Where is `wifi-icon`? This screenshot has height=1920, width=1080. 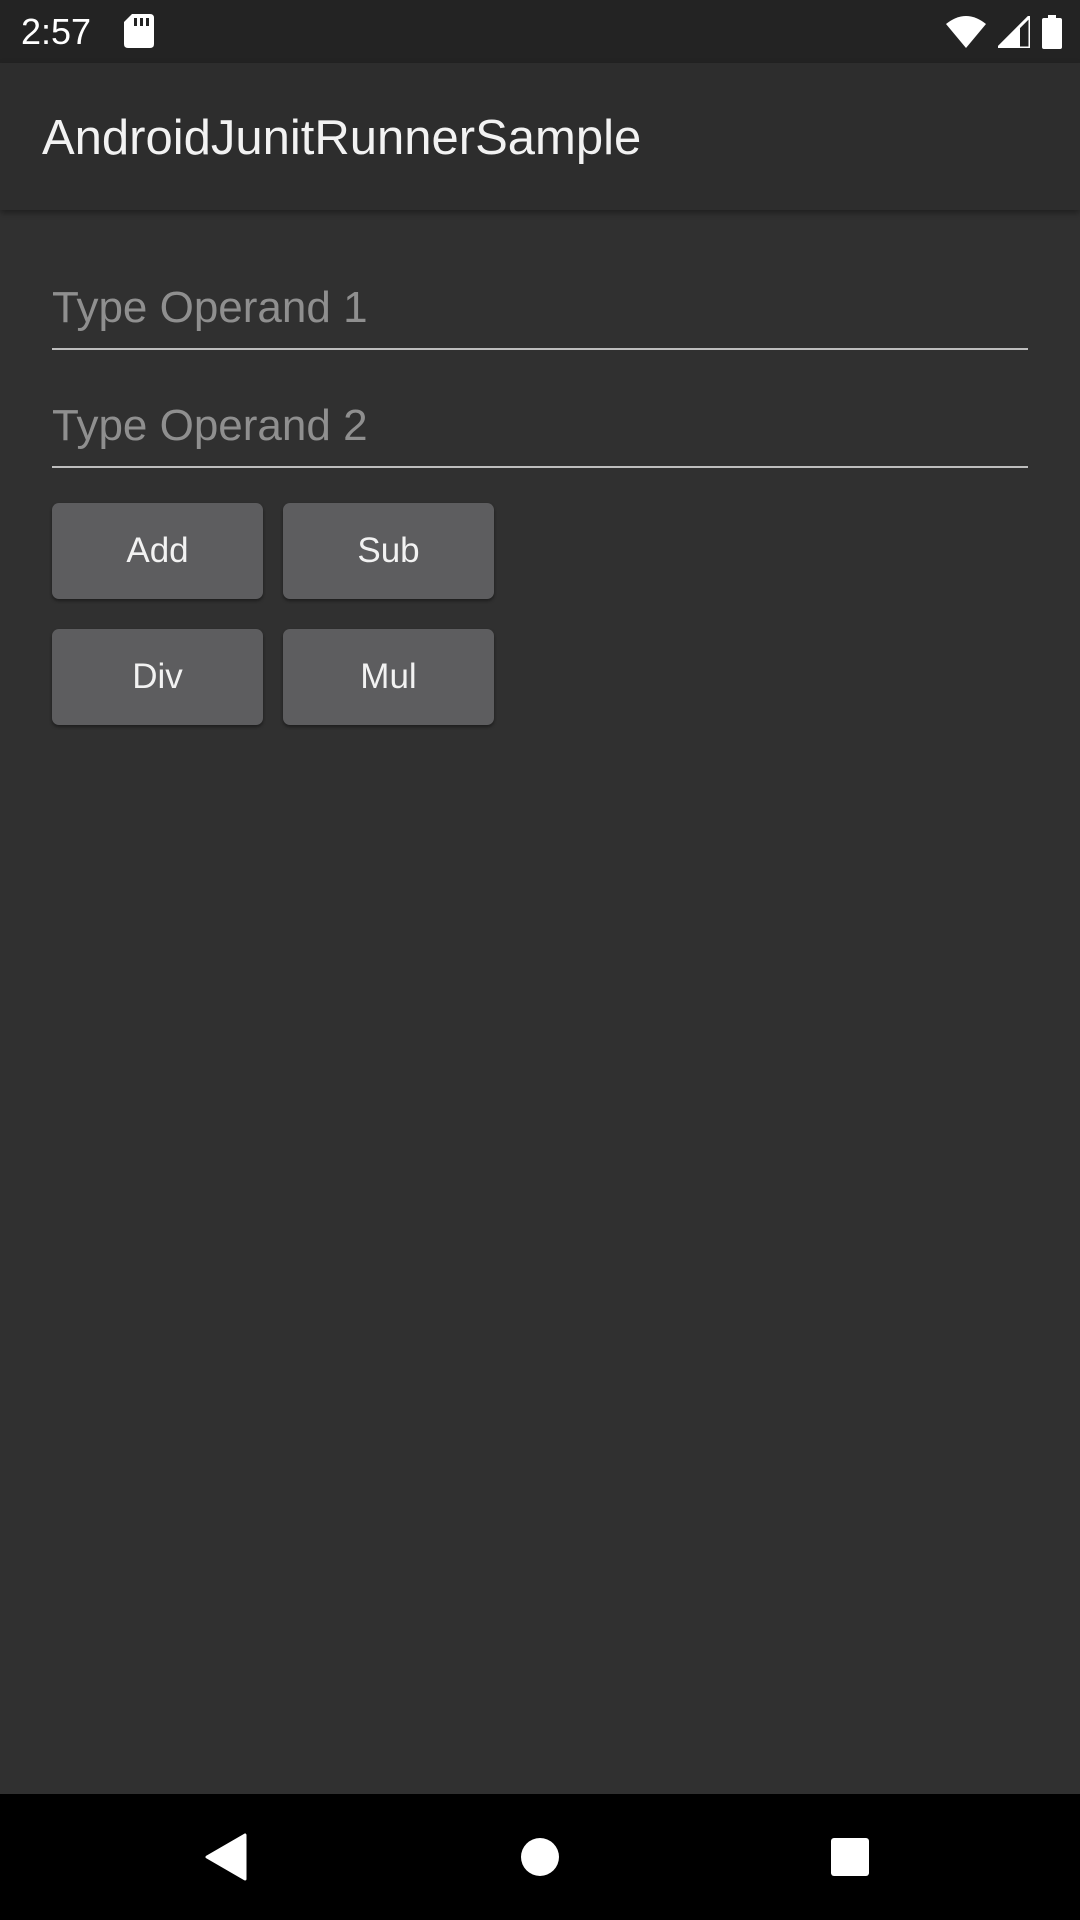 wifi-icon is located at coordinates (966, 32).